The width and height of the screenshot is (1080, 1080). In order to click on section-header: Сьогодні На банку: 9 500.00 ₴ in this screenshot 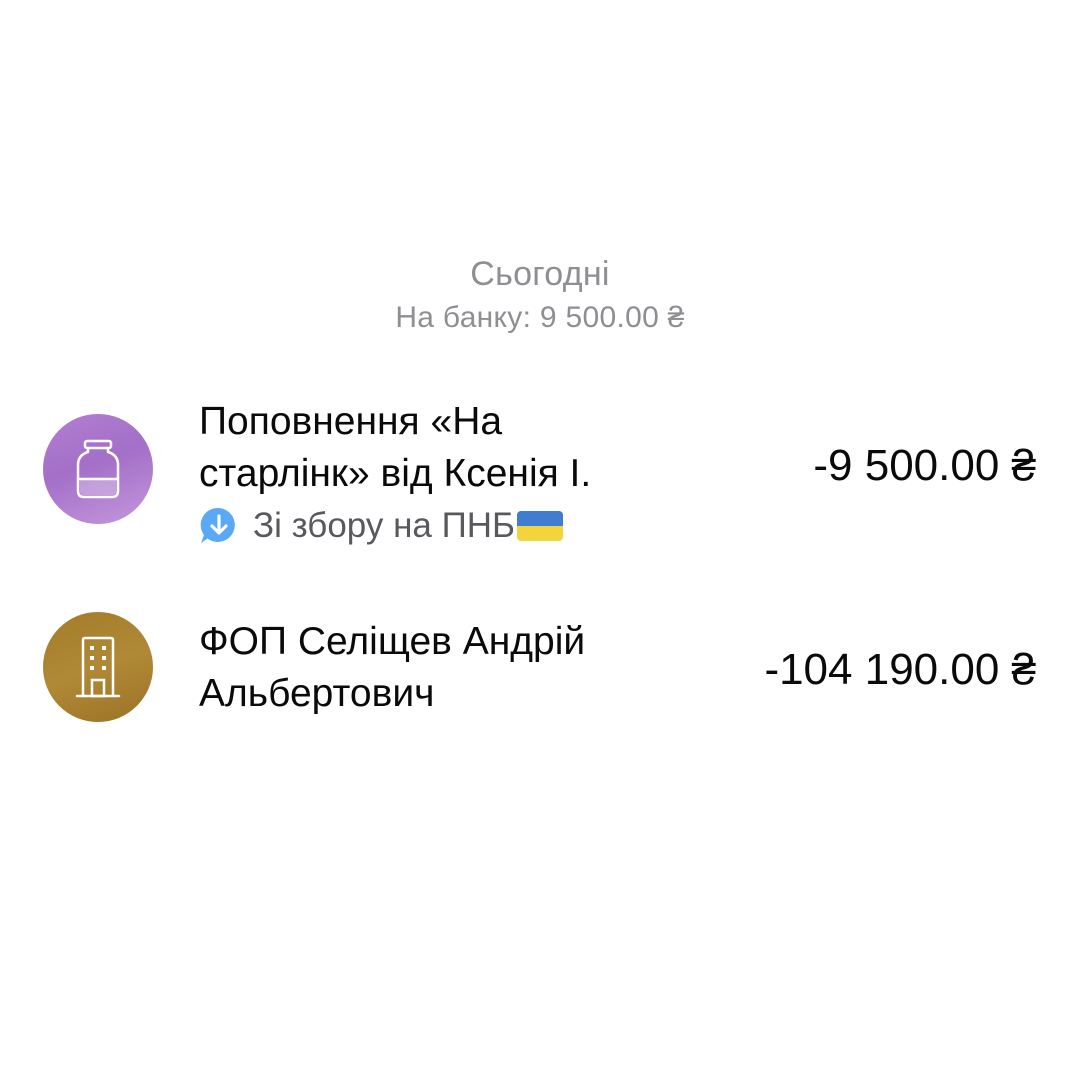, I will do `click(540, 295)`.